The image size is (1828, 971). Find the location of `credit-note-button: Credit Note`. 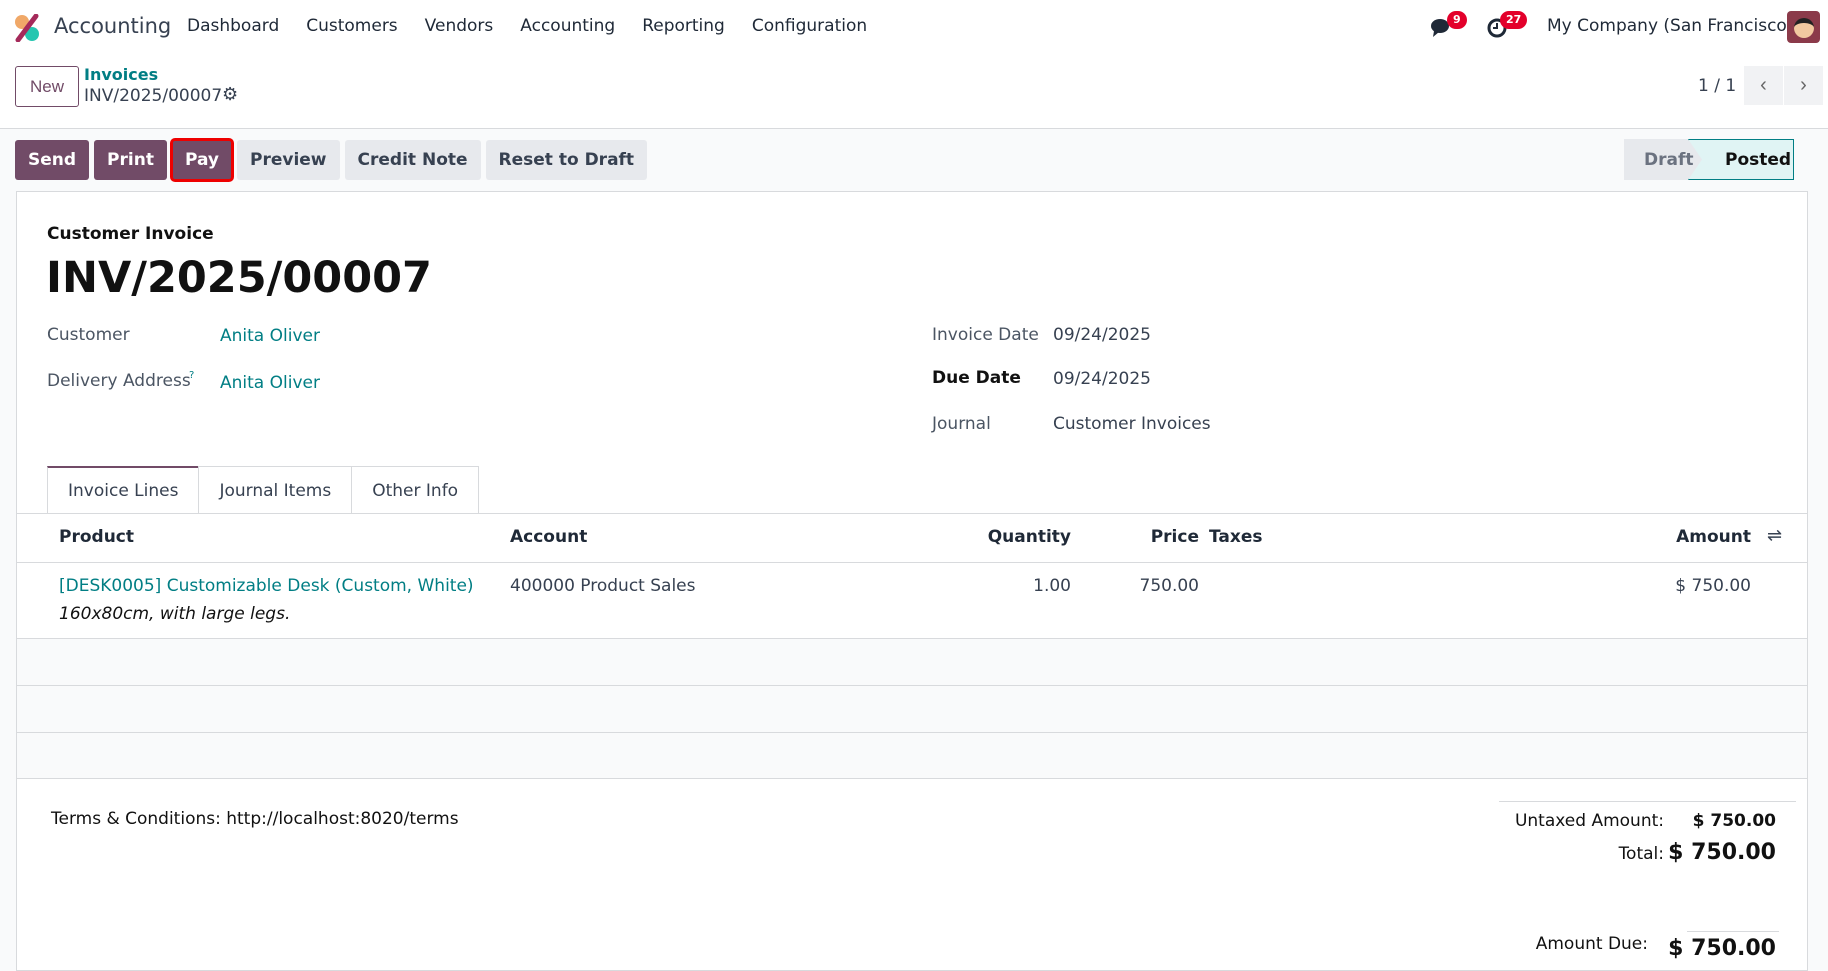

credit-note-button: Credit Note is located at coordinates (412, 160).